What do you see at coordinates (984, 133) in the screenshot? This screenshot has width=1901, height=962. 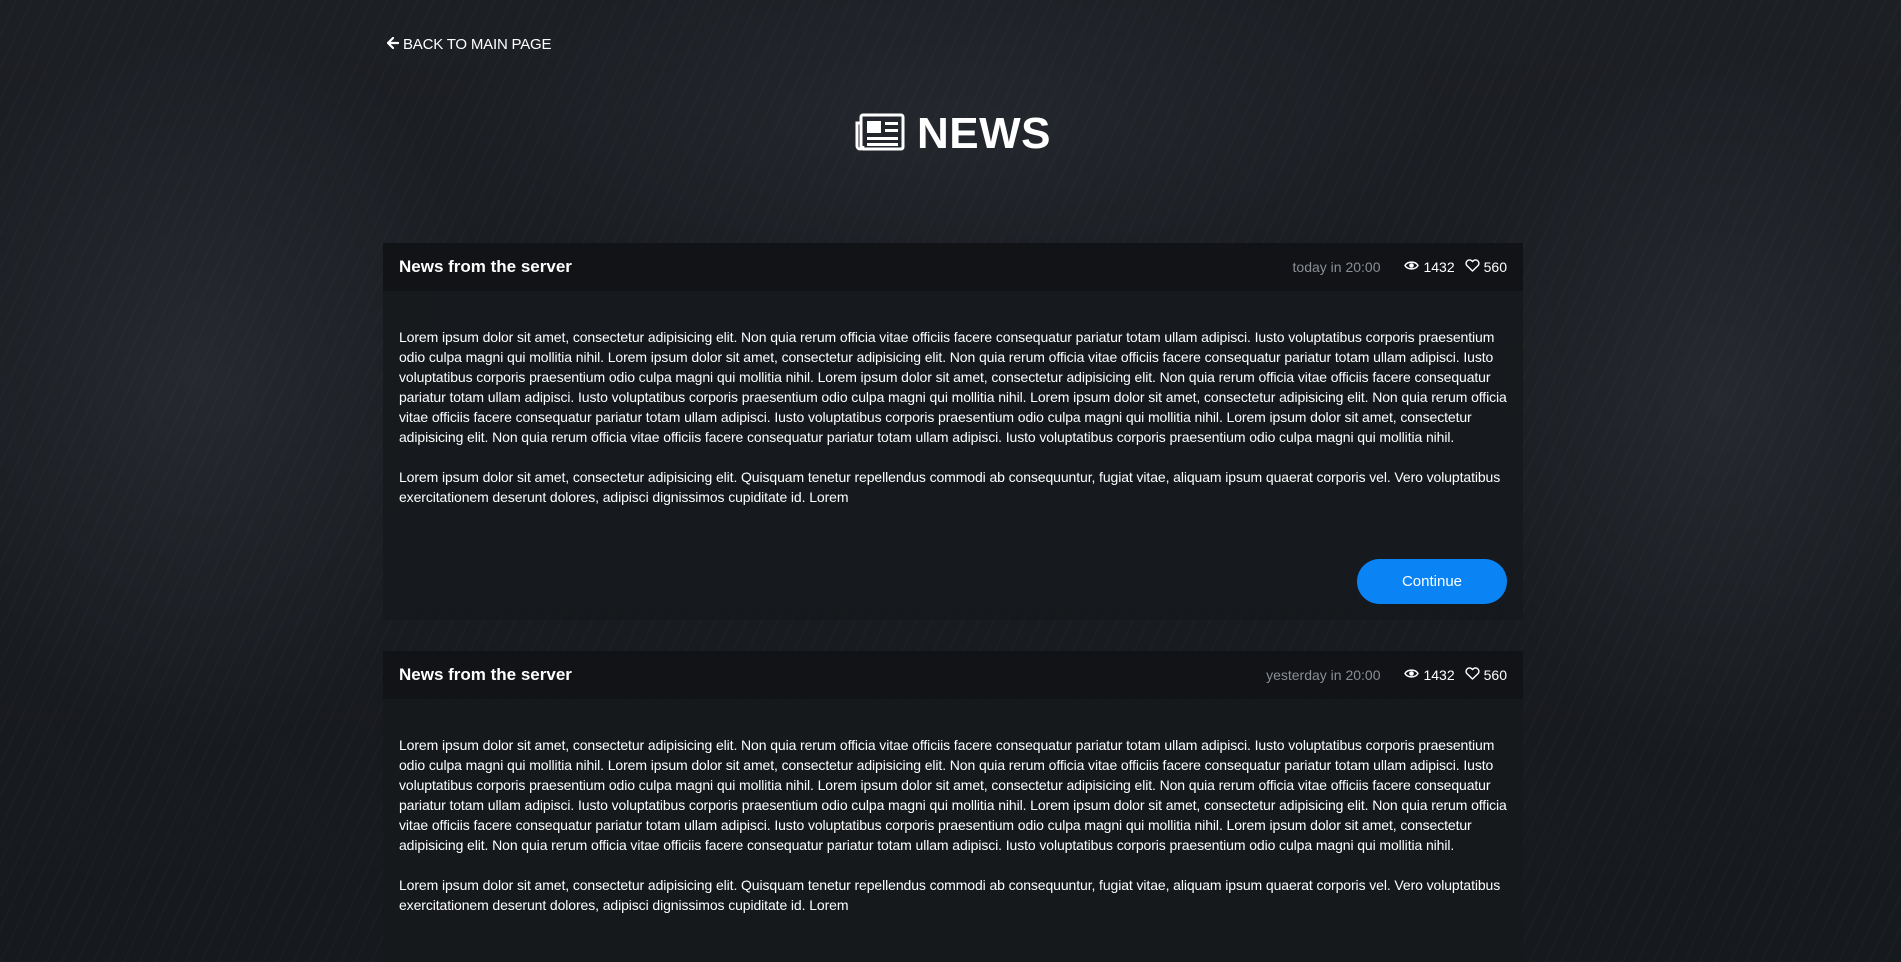 I see `page-title: NEWS` at bounding box center [984, 133].